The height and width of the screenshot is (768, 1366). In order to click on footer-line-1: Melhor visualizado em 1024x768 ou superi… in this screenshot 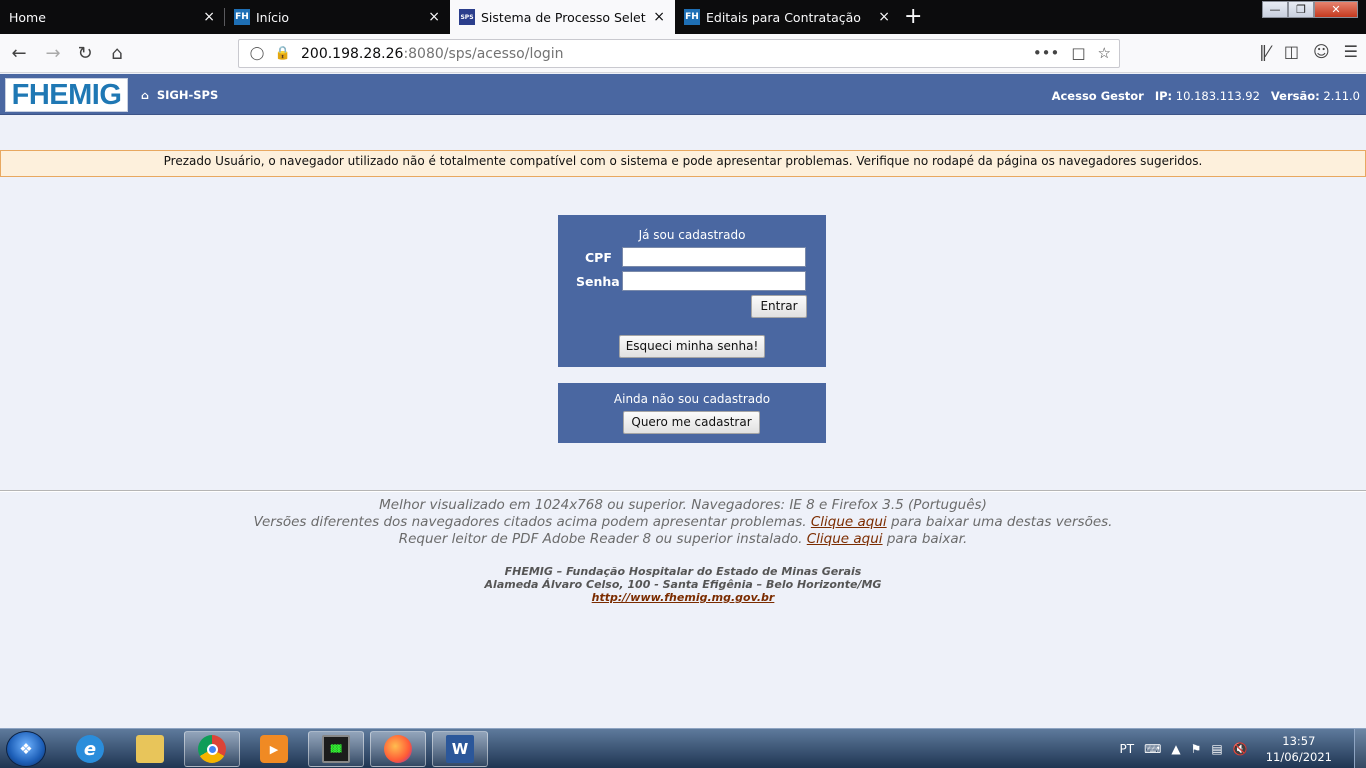, I will do `click(683, 505)`.